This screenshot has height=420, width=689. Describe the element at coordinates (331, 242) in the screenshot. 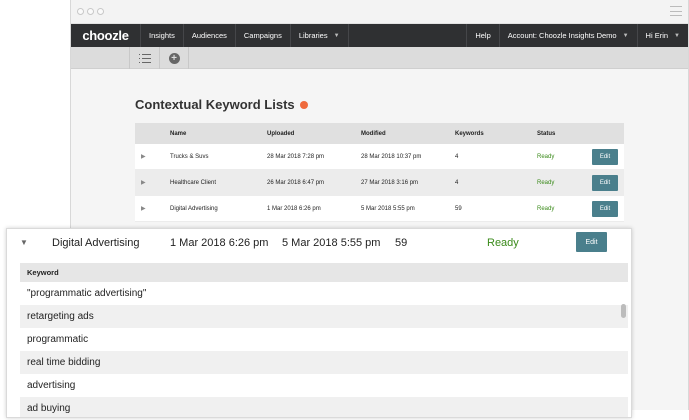

I see `expanded-modified: 5 Mar 2018 5:55 pm` at that location.